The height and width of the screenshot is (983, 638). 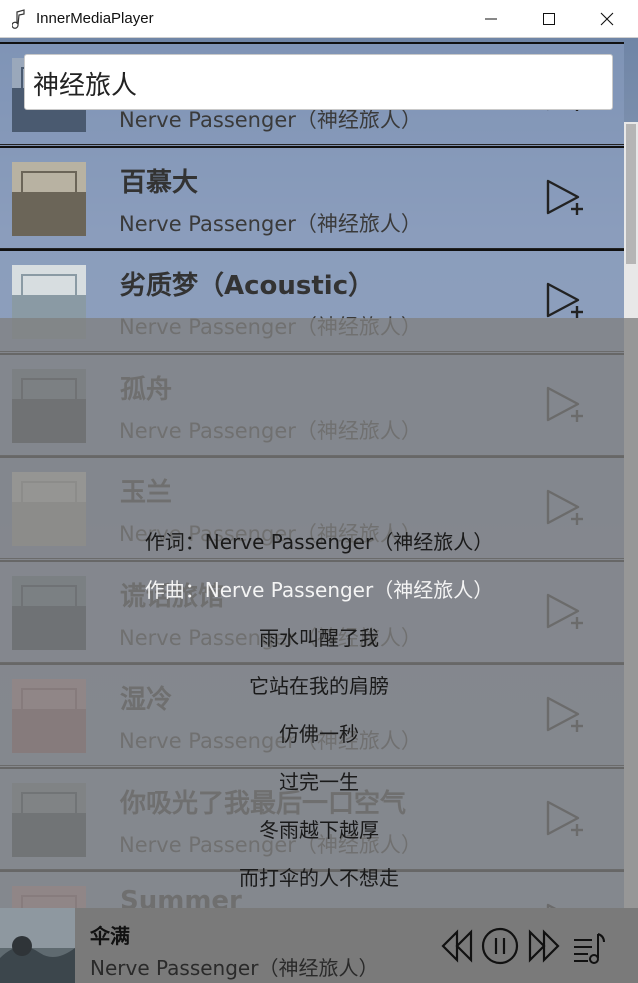 What do you see at coordinates (544, 946) in the screenshot?
I see `next-icon` at bounding box center [544, 946].